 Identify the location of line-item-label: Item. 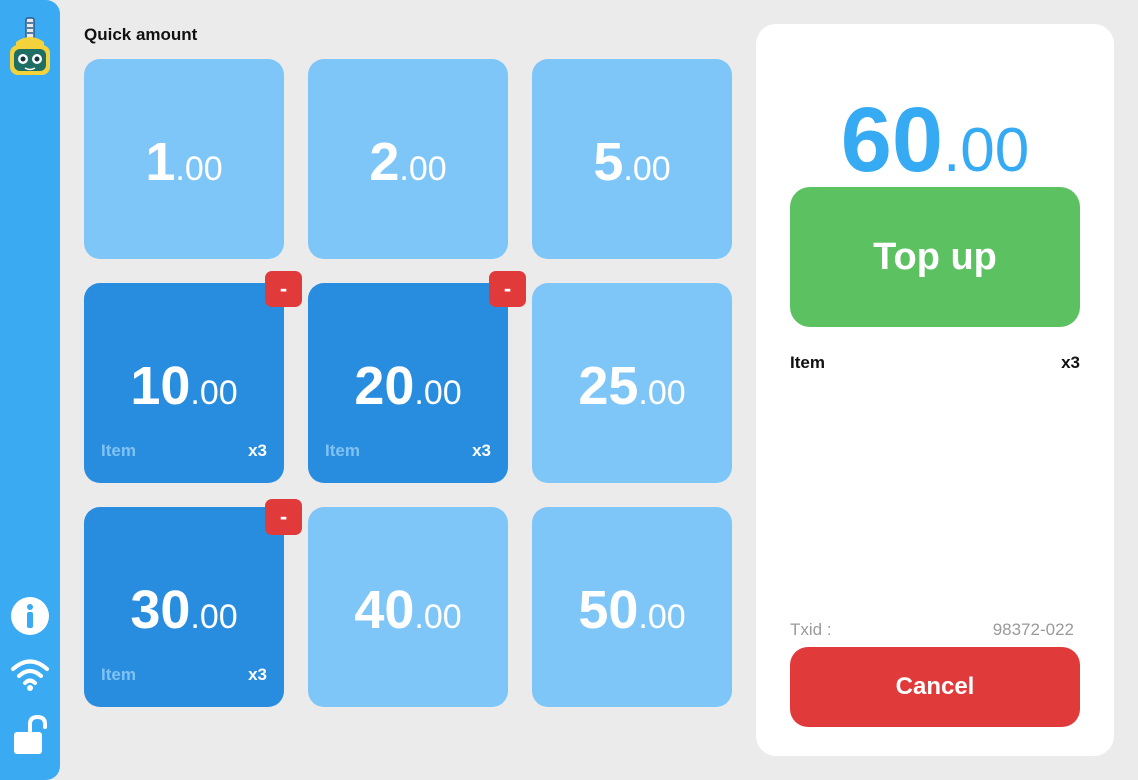
(807, 362).